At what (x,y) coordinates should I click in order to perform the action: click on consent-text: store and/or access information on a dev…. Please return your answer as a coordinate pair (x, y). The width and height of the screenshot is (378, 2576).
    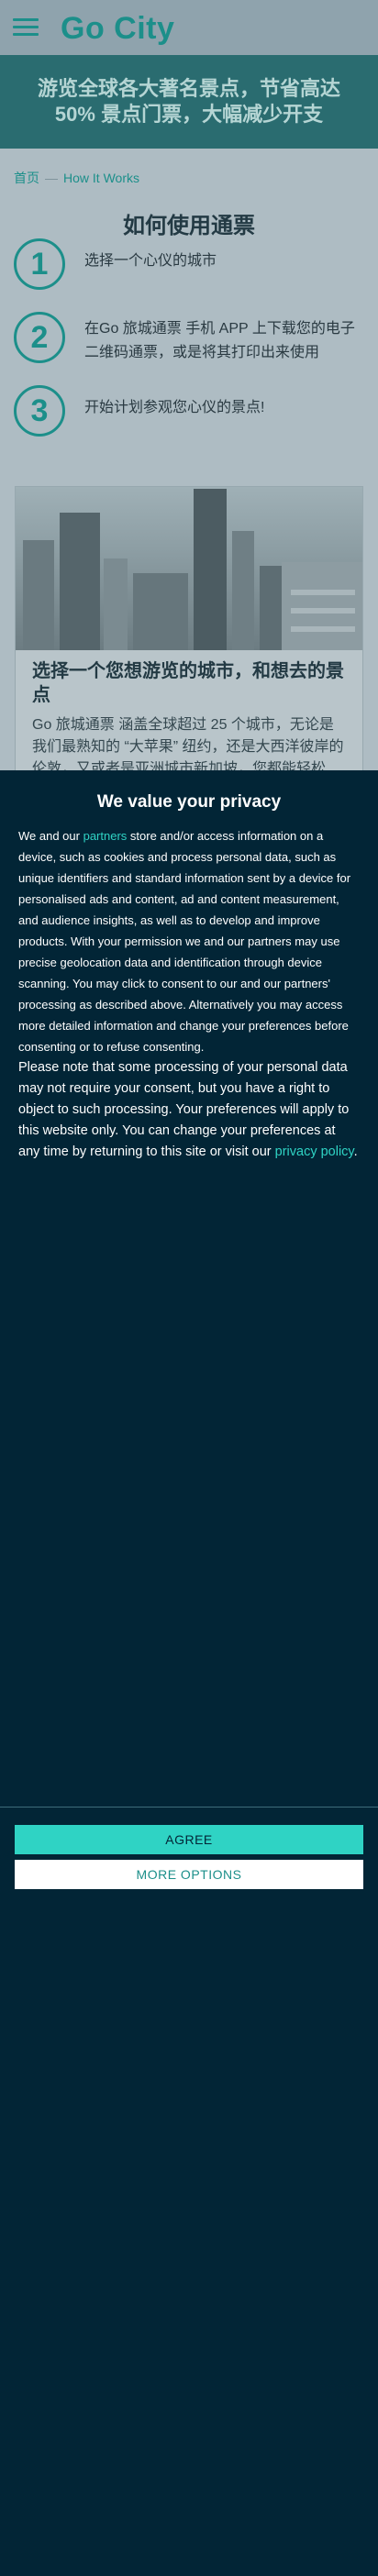
    Looking at the image, I should click on (184, 941).